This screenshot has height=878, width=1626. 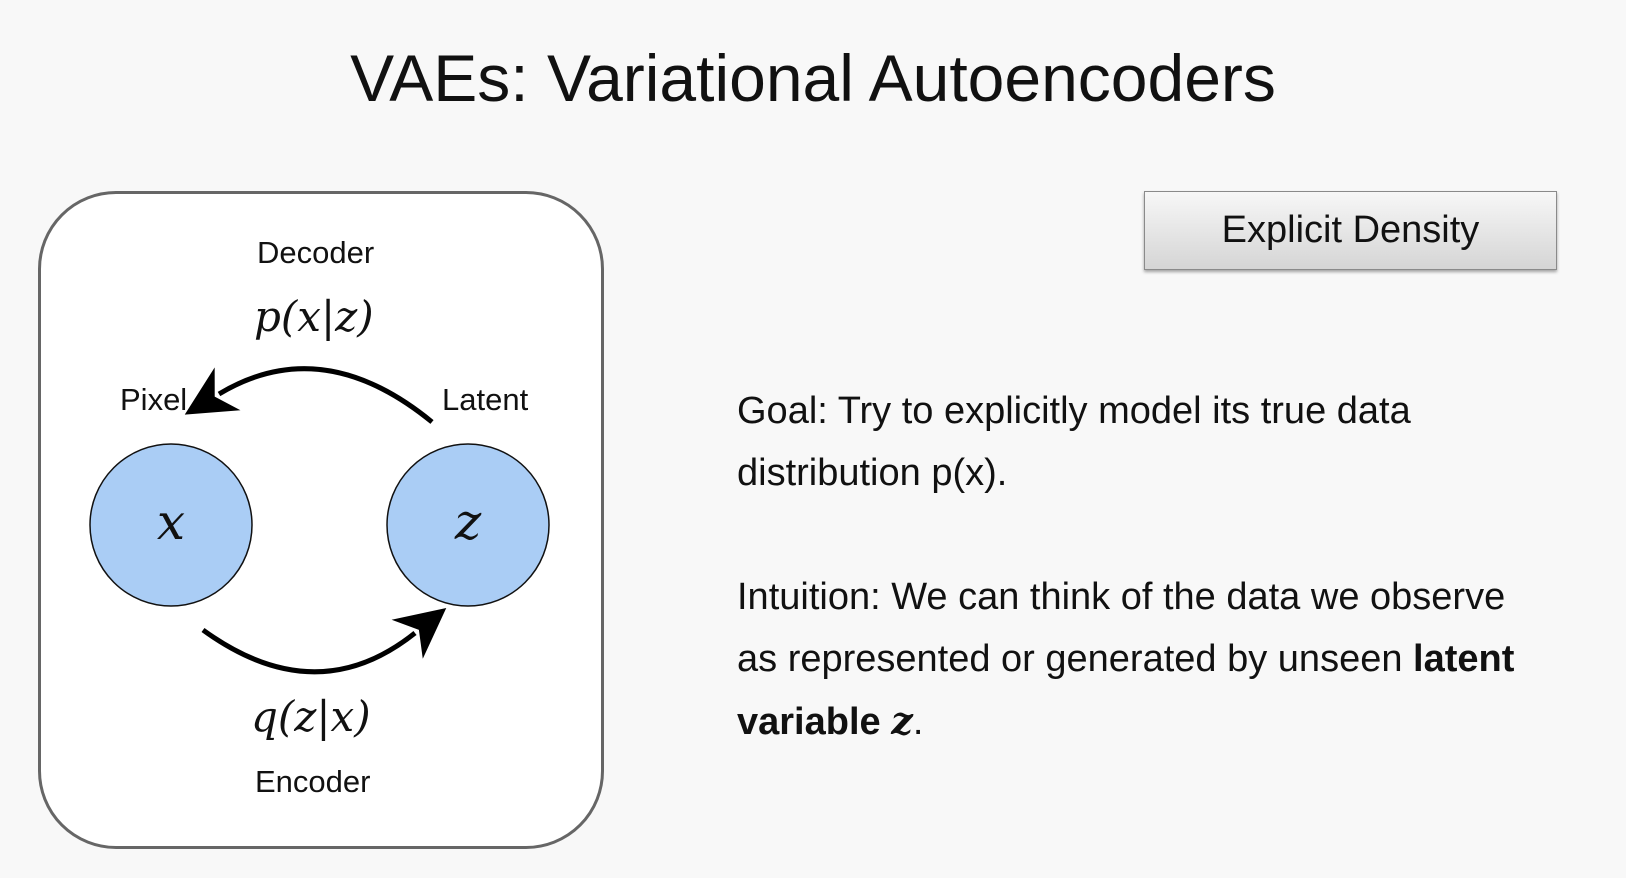 I want to click on latent-node-variable: z, so click(x=468, y=522).